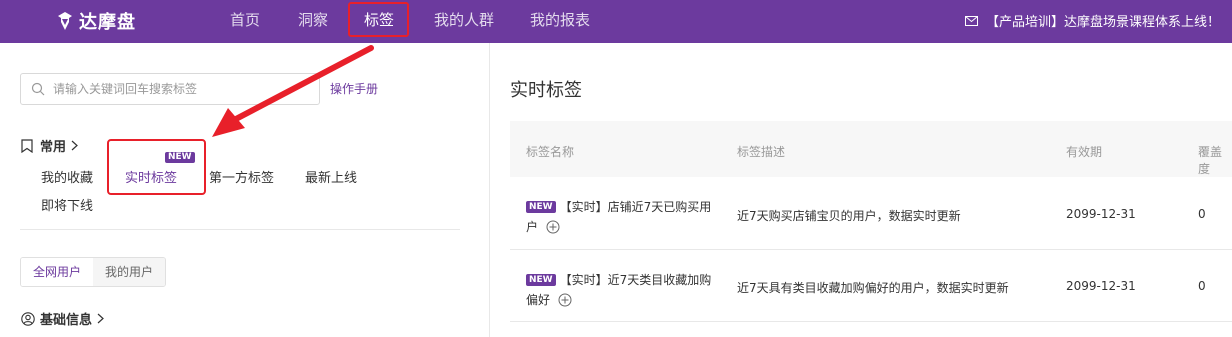 The height and width of the screenshot is (337, 1232). What do you see at coordinates (331, 176) in the screenshot?
I see `tag-link-latest: 最新上线` at bounding box center [331, 176].